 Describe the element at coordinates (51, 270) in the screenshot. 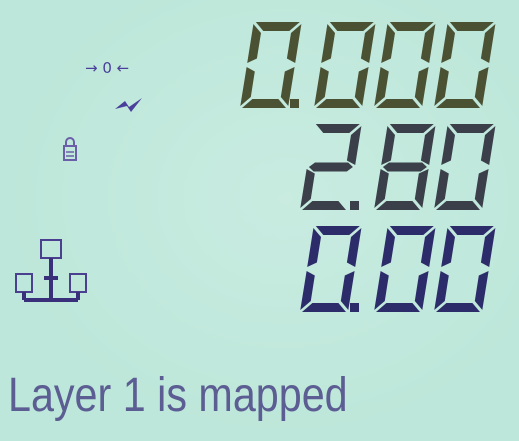

I see `network-tree-icon` at that location.